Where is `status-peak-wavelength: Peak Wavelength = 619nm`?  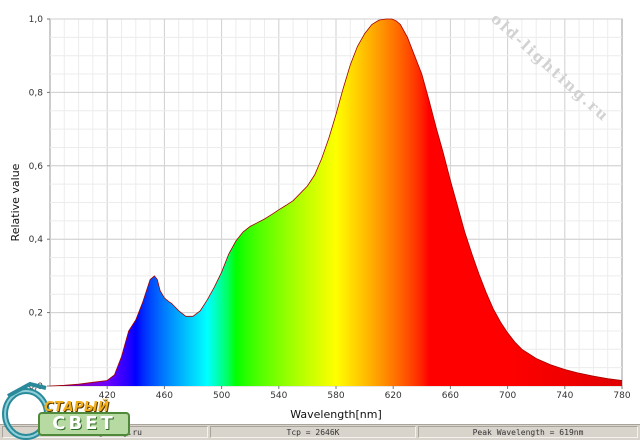
status-peak-wavelength: Peak Wavelength = 619nm is located at coordinates (528, 432).